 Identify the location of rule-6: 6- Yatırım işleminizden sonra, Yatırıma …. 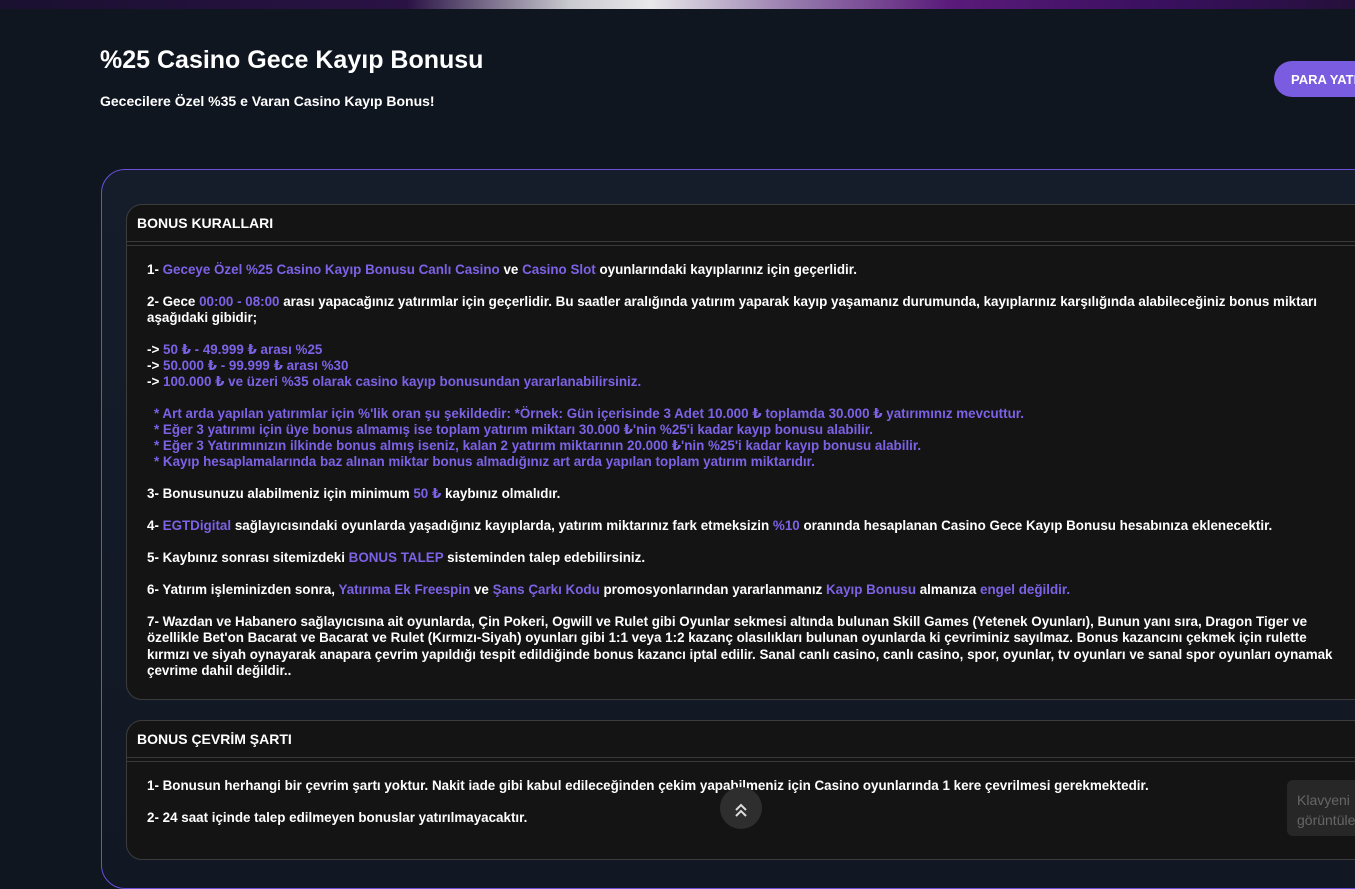
(746, 590).